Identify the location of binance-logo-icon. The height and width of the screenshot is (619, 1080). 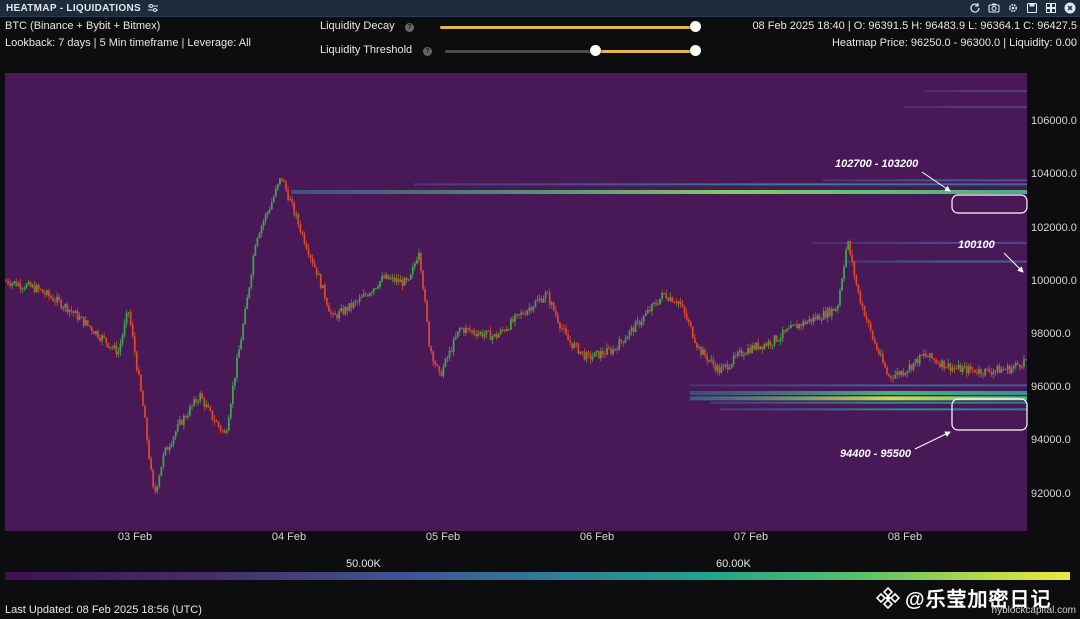
(888, 597).